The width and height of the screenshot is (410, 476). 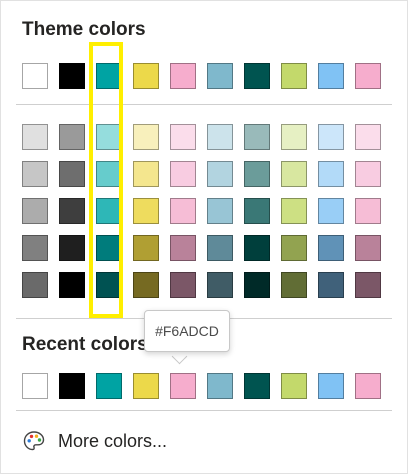 I want to click on palette-icon, so click(x=34, y=441).